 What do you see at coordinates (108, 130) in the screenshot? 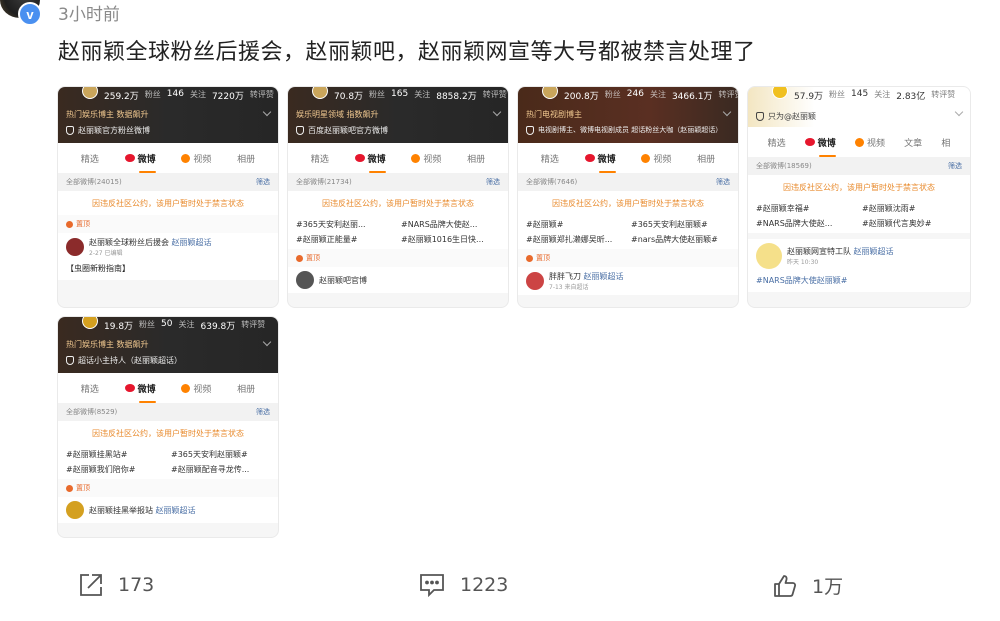
I see `profile-org: 赵丽颖官方粉丝微博` at bounding box center [108, 130].